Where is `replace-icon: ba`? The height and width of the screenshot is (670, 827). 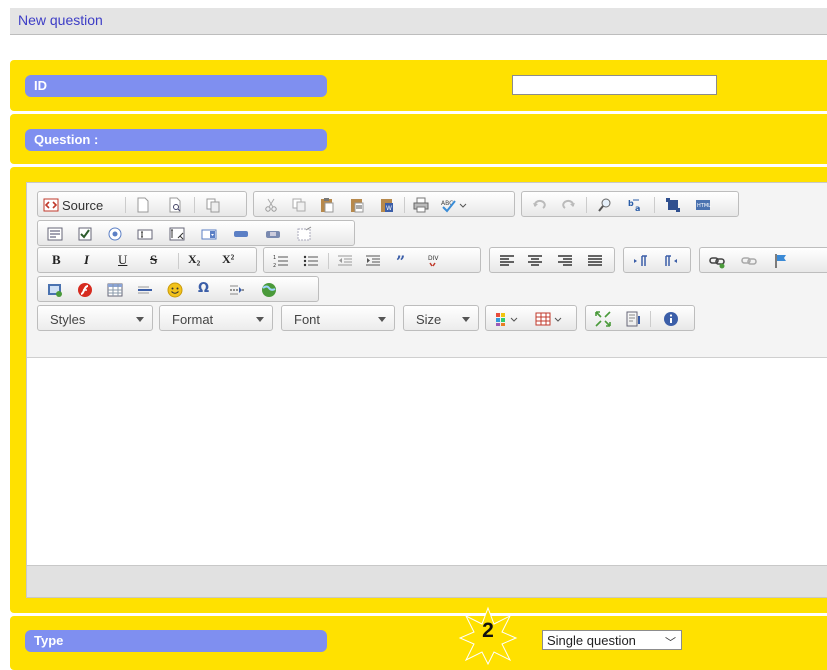
replace-icon: ba is located at coordinates (637, 205).